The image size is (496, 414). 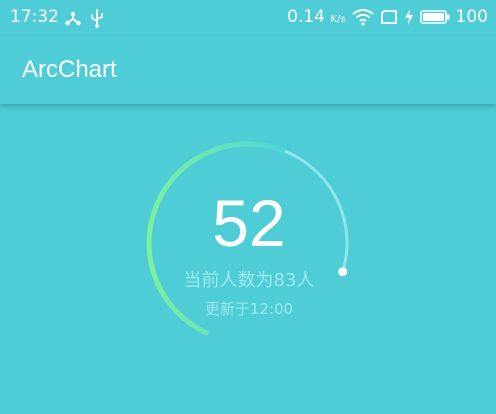 What do you see at coordinates (248, 18) in the screenshot?
I see `status-bar: 17:32 0.14 K/s 100` at bounding box center [248, 18].